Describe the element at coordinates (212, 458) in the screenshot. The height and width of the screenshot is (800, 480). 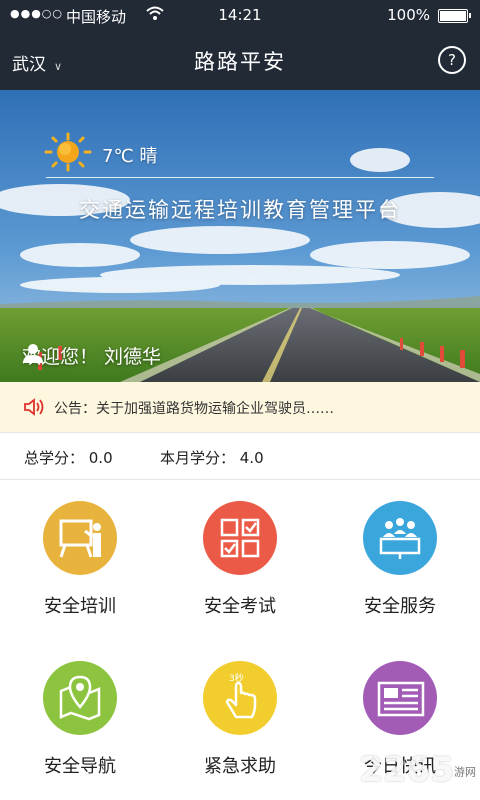
I see `monthly-credits: 本月学分： 4.0` at that location.